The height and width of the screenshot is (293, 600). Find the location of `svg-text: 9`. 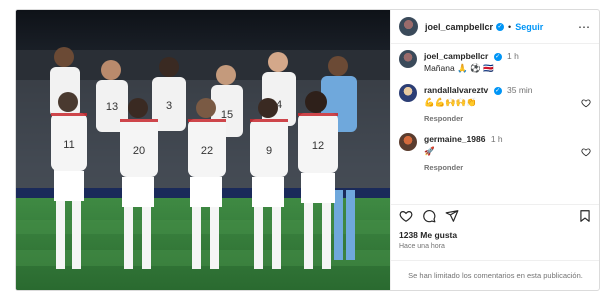

svg-text: 9 is located at coordinates (269, 151).